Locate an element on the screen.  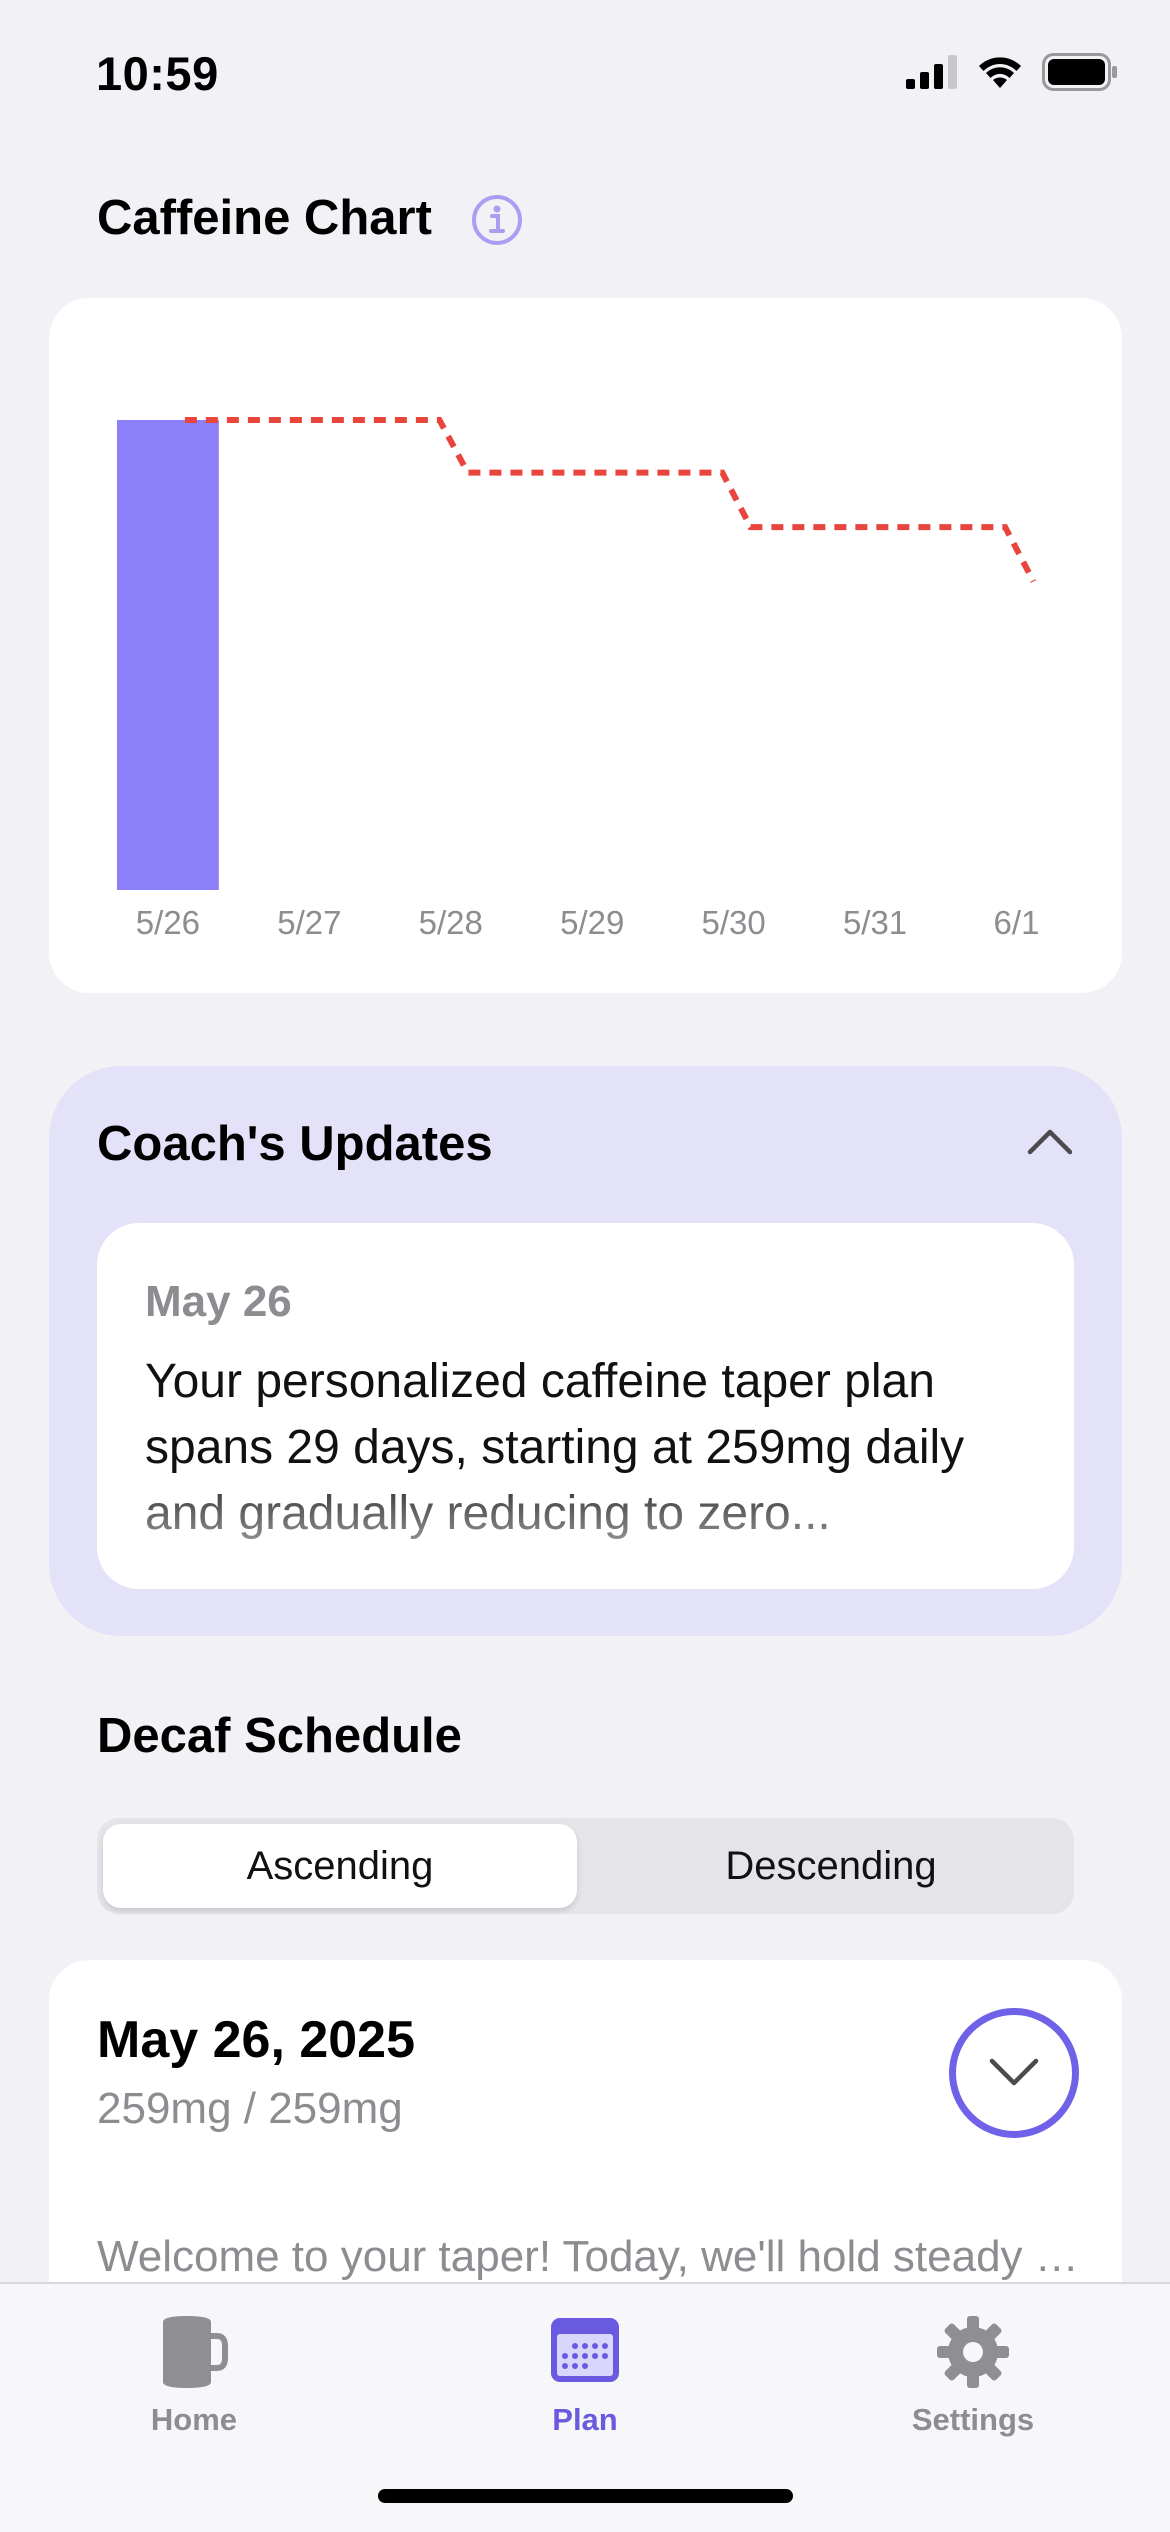
chart-tick-label: 6/1 is located at coordinates (1017, 922).